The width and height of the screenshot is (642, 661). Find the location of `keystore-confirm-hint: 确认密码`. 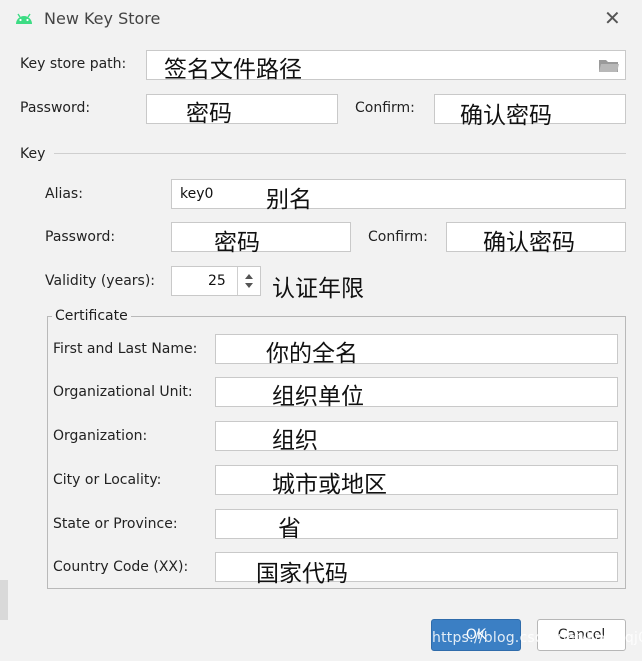

keystore-confirm-hint: 确认密码 is located at coordinates (506, 116).